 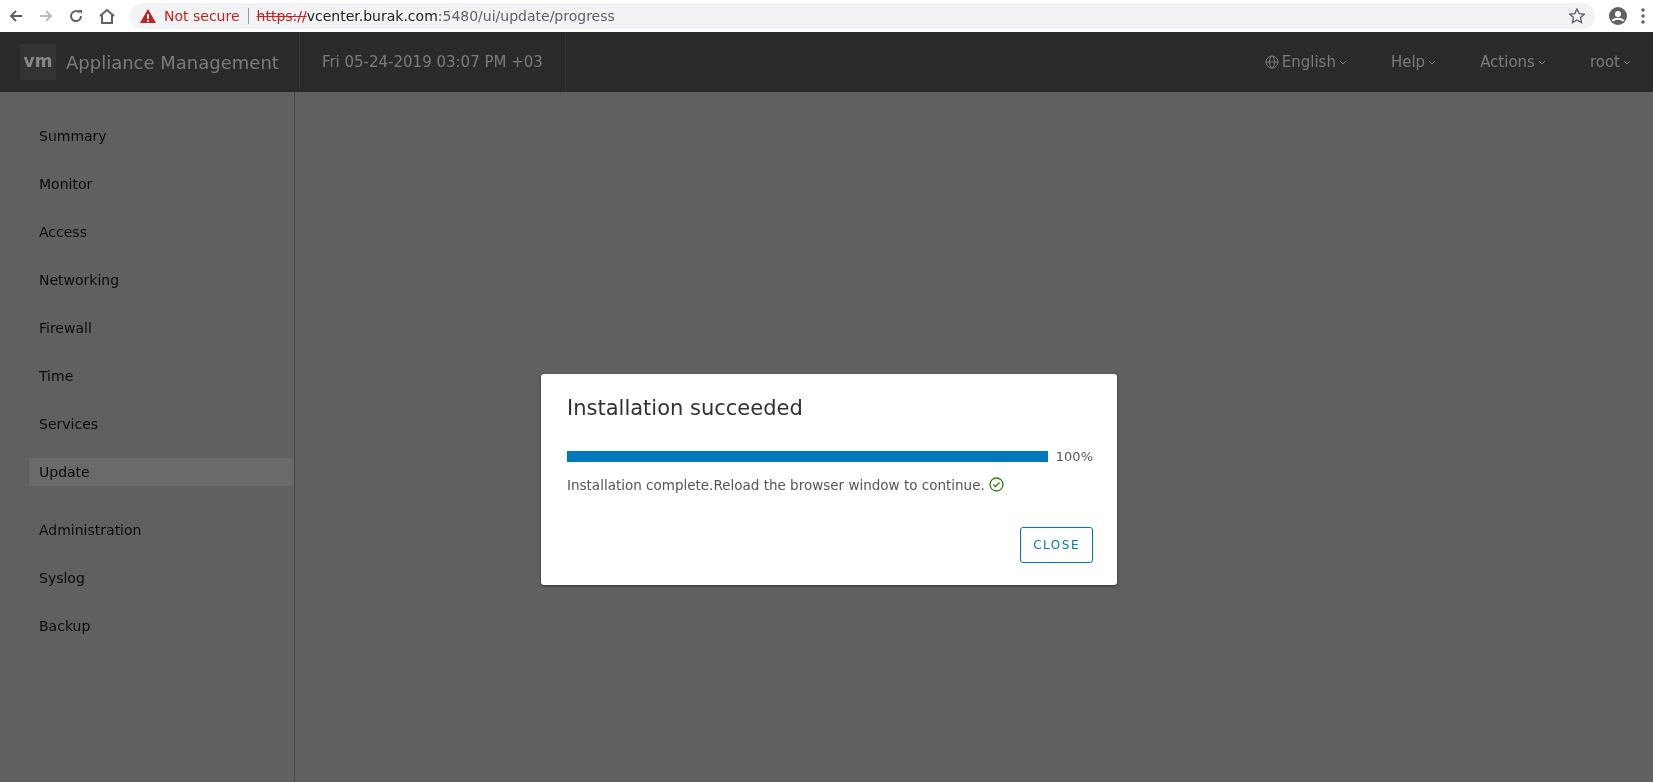 What do you see at coordinates (166, 530) in the screenshot?
I see `sidebar-item: Administration` at bounding box center [166, 530].